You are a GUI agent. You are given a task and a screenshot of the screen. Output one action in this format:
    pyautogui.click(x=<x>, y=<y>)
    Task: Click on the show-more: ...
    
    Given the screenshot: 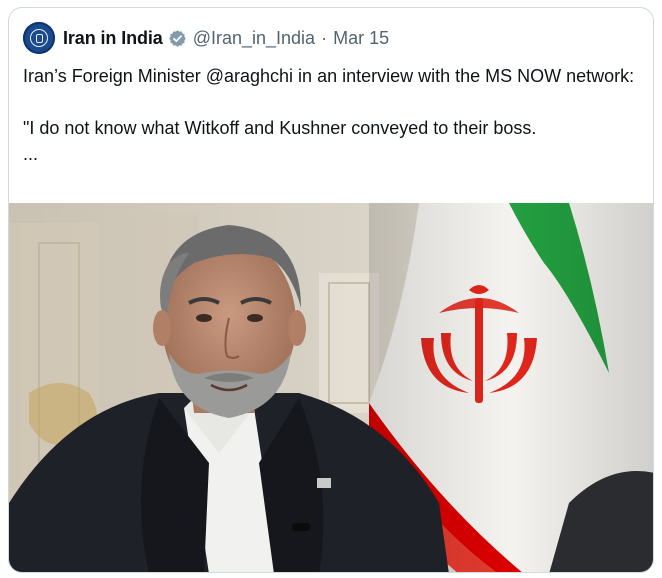 What is the action you would take?
    pyautogui.click(x=333, y=154)
    